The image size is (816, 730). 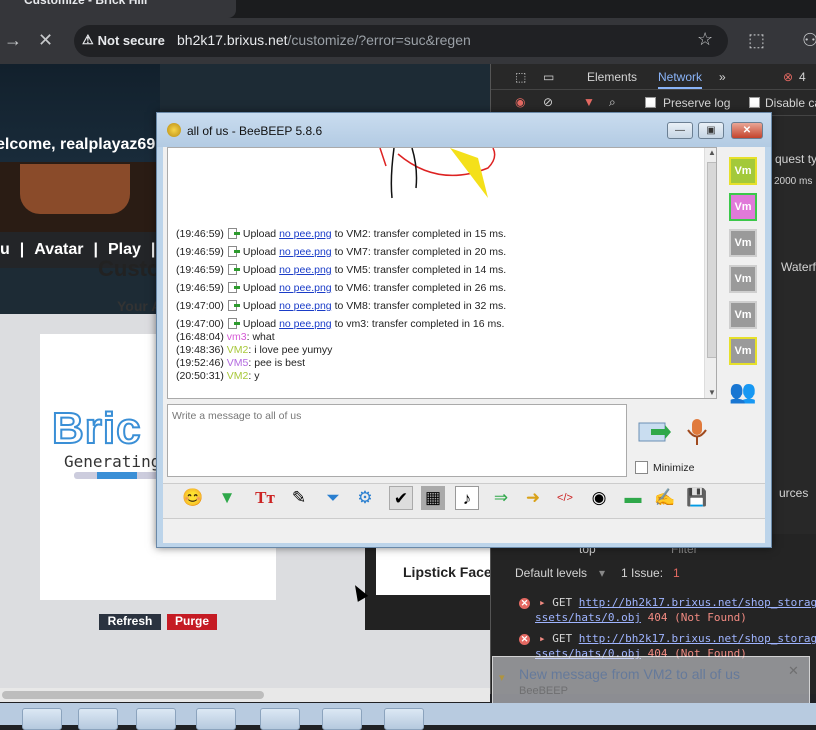 I want to click on clear-icon: ⊘, so click(x=548, y=102).